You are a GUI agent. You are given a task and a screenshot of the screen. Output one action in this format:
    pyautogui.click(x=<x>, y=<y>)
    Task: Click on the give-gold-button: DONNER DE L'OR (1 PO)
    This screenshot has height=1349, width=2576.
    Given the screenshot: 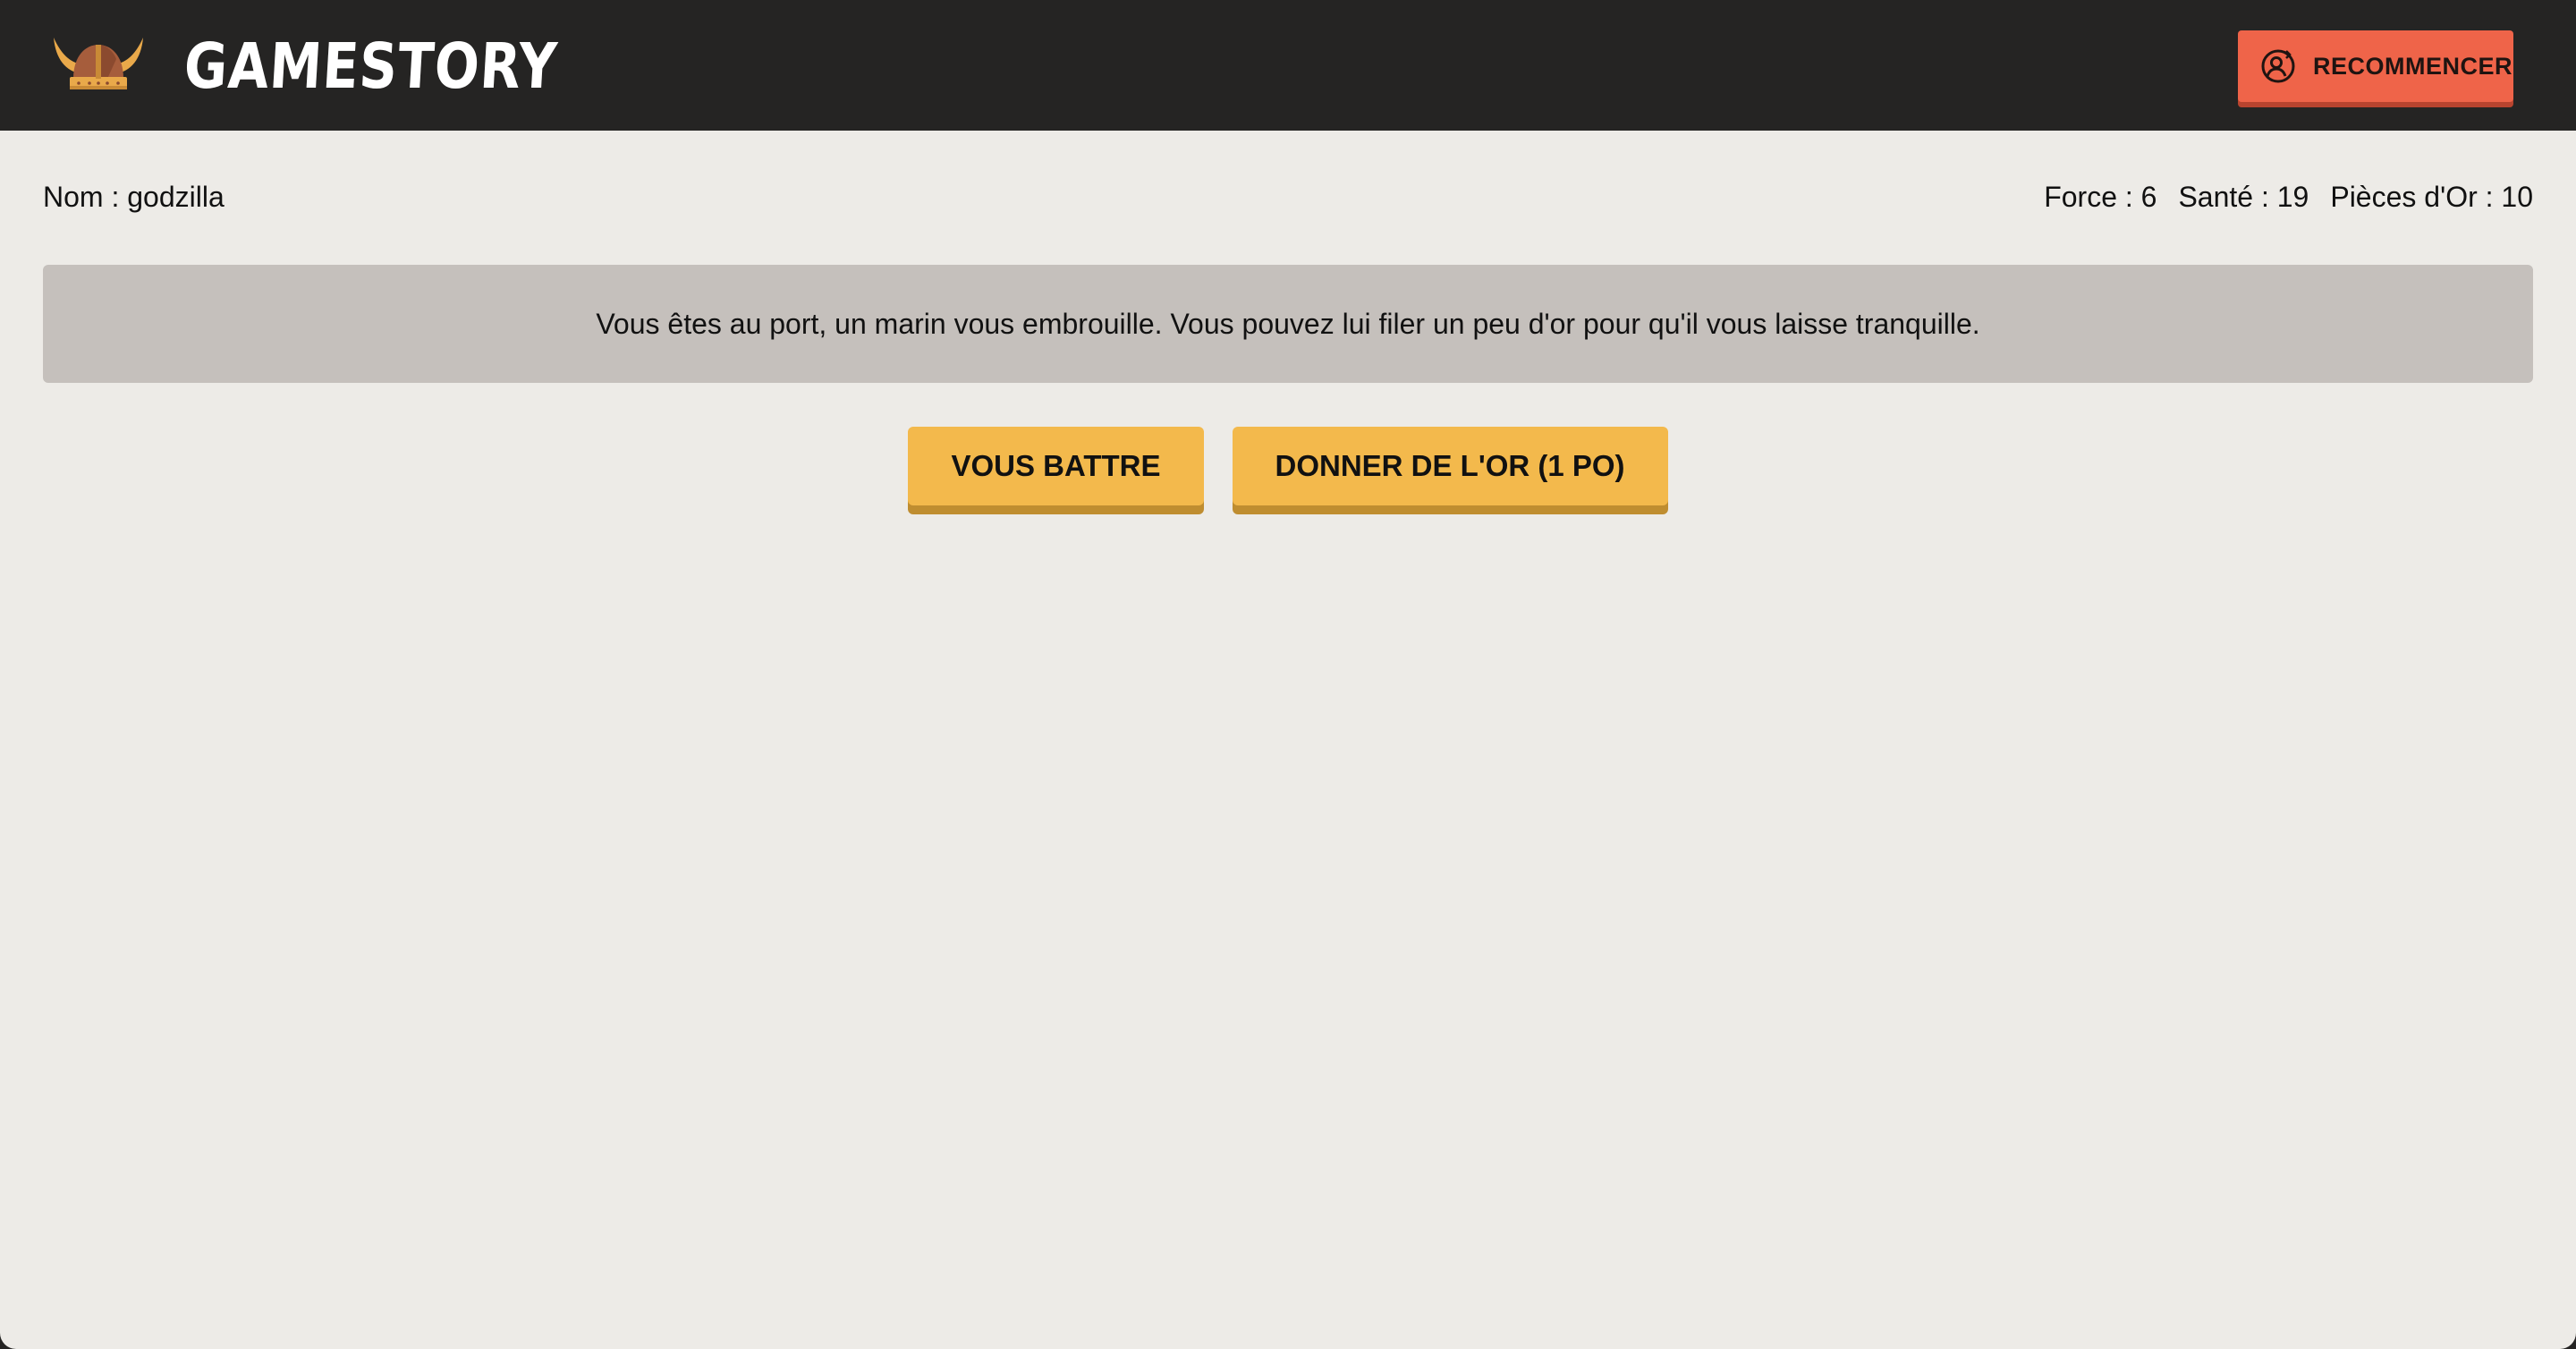 What is the action you would take?
    pyautogui.click(x=1450, y=466)
    